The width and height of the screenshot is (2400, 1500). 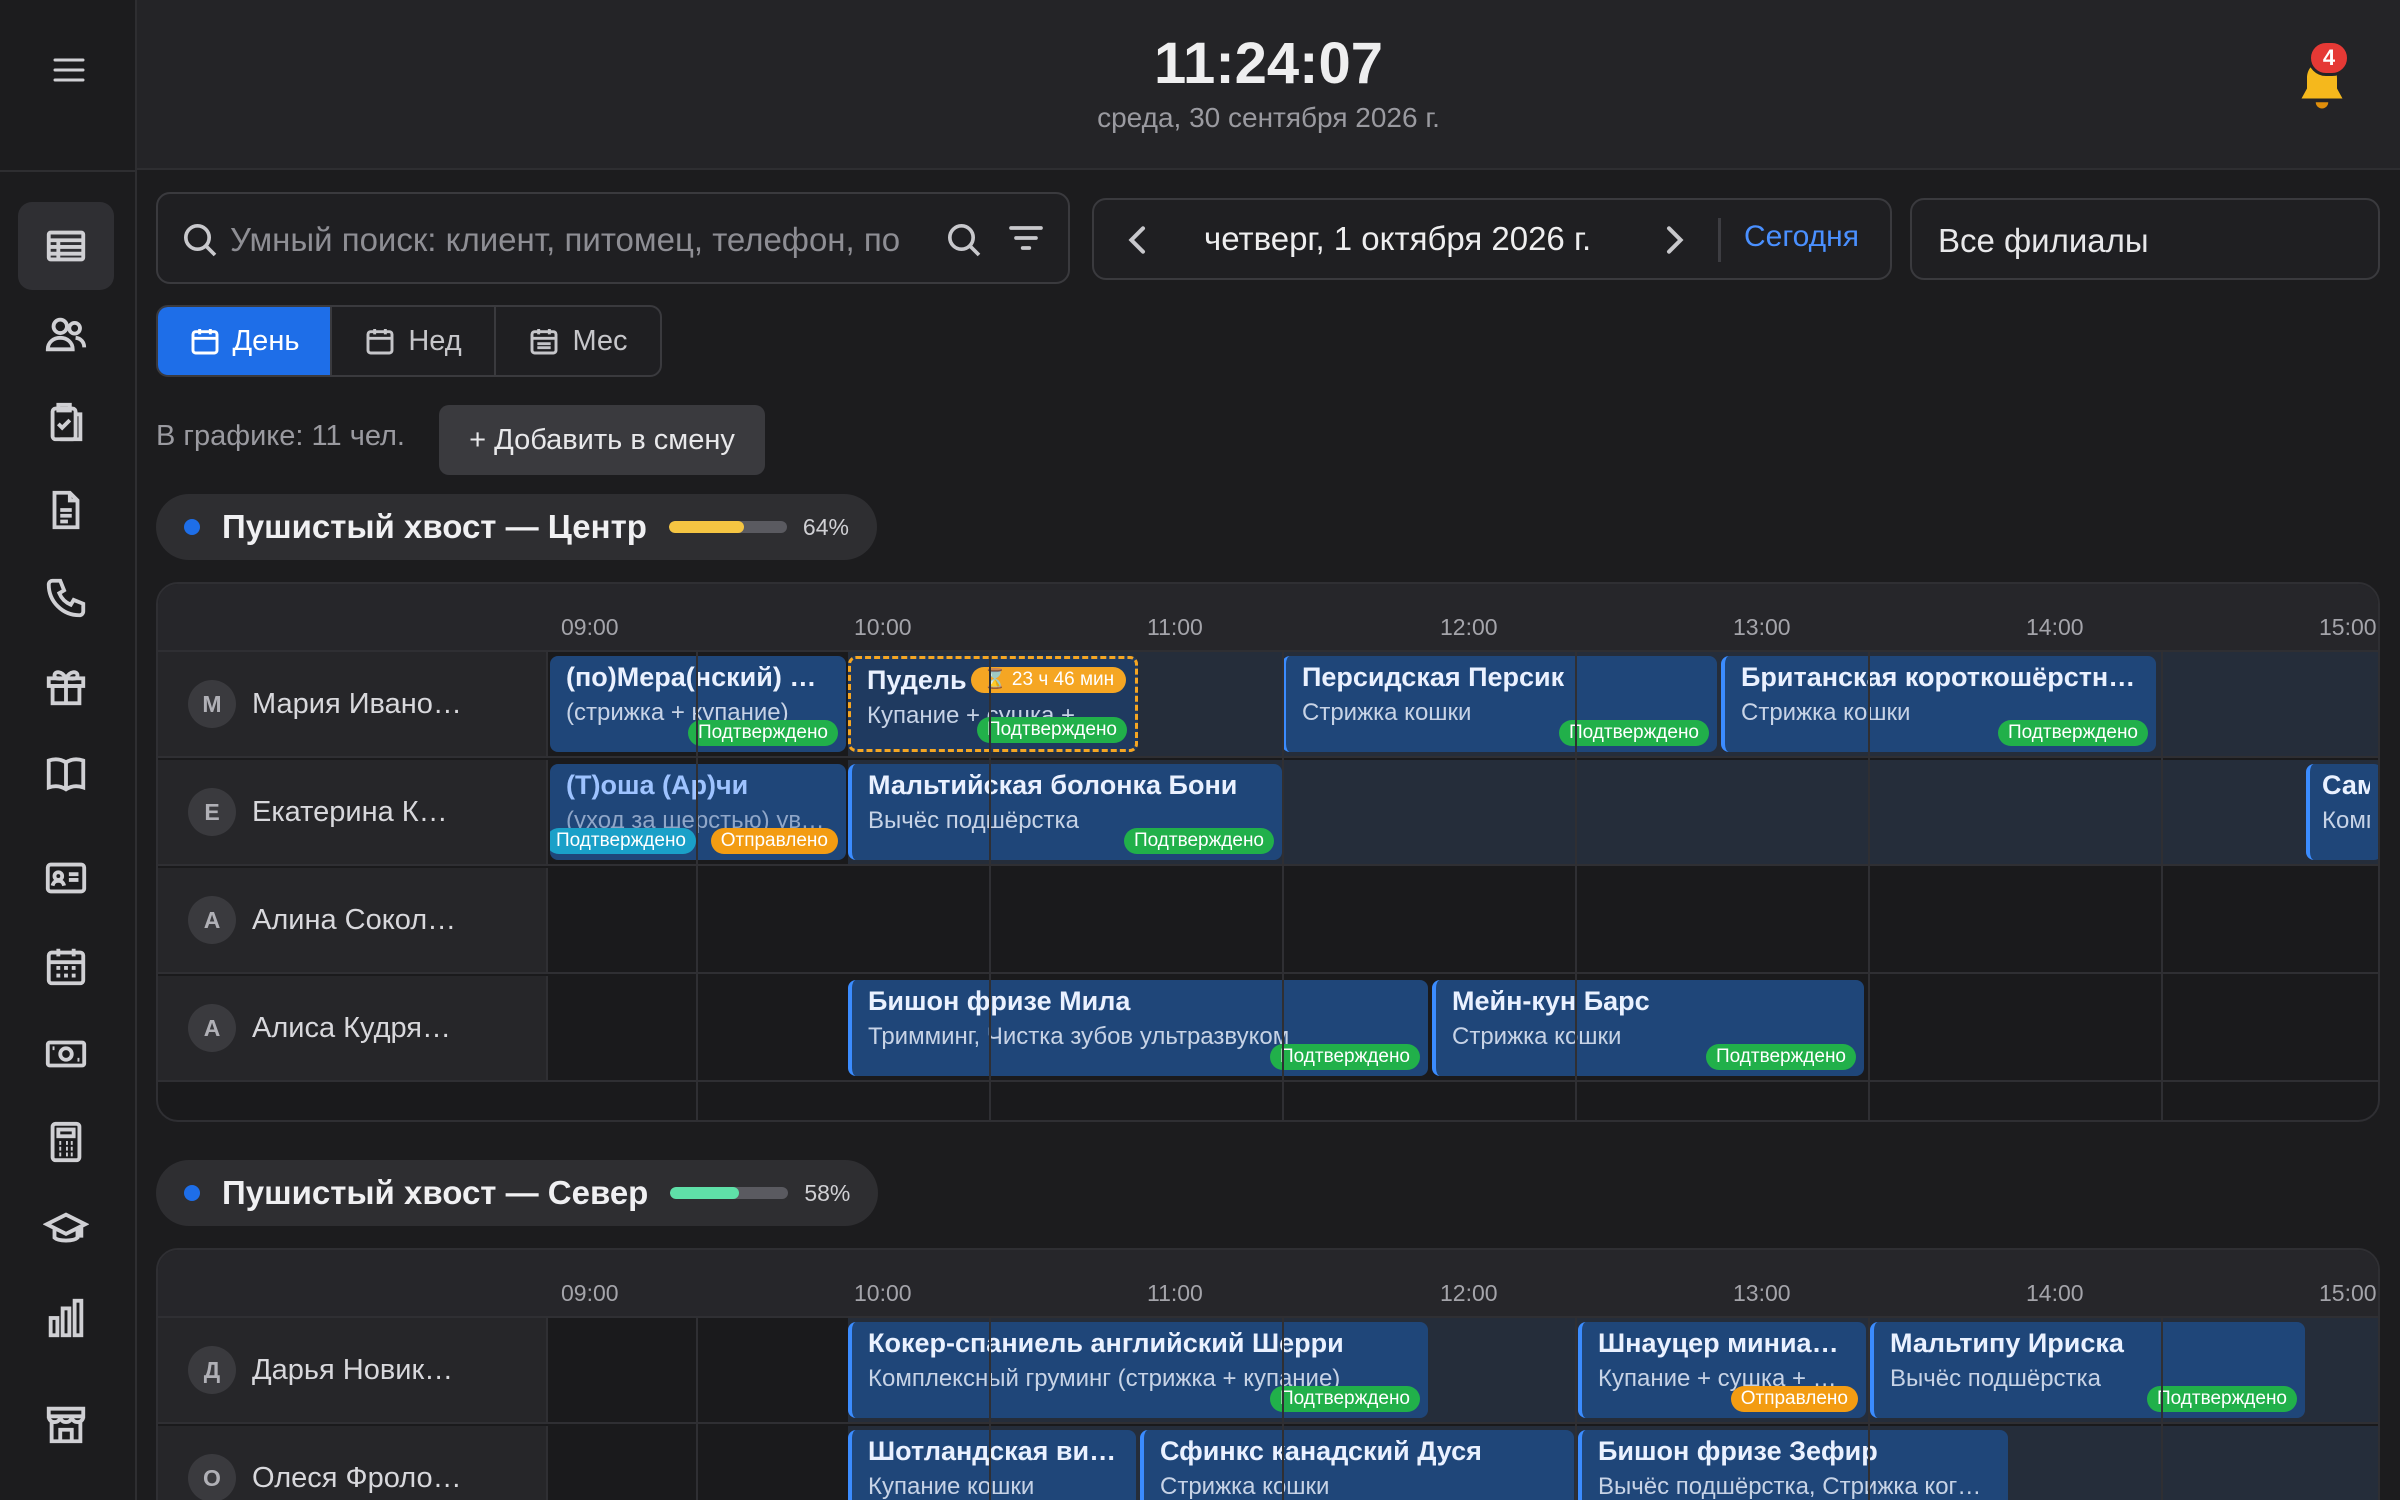 I want to click on nav-training, so click(x=66, y=1230).